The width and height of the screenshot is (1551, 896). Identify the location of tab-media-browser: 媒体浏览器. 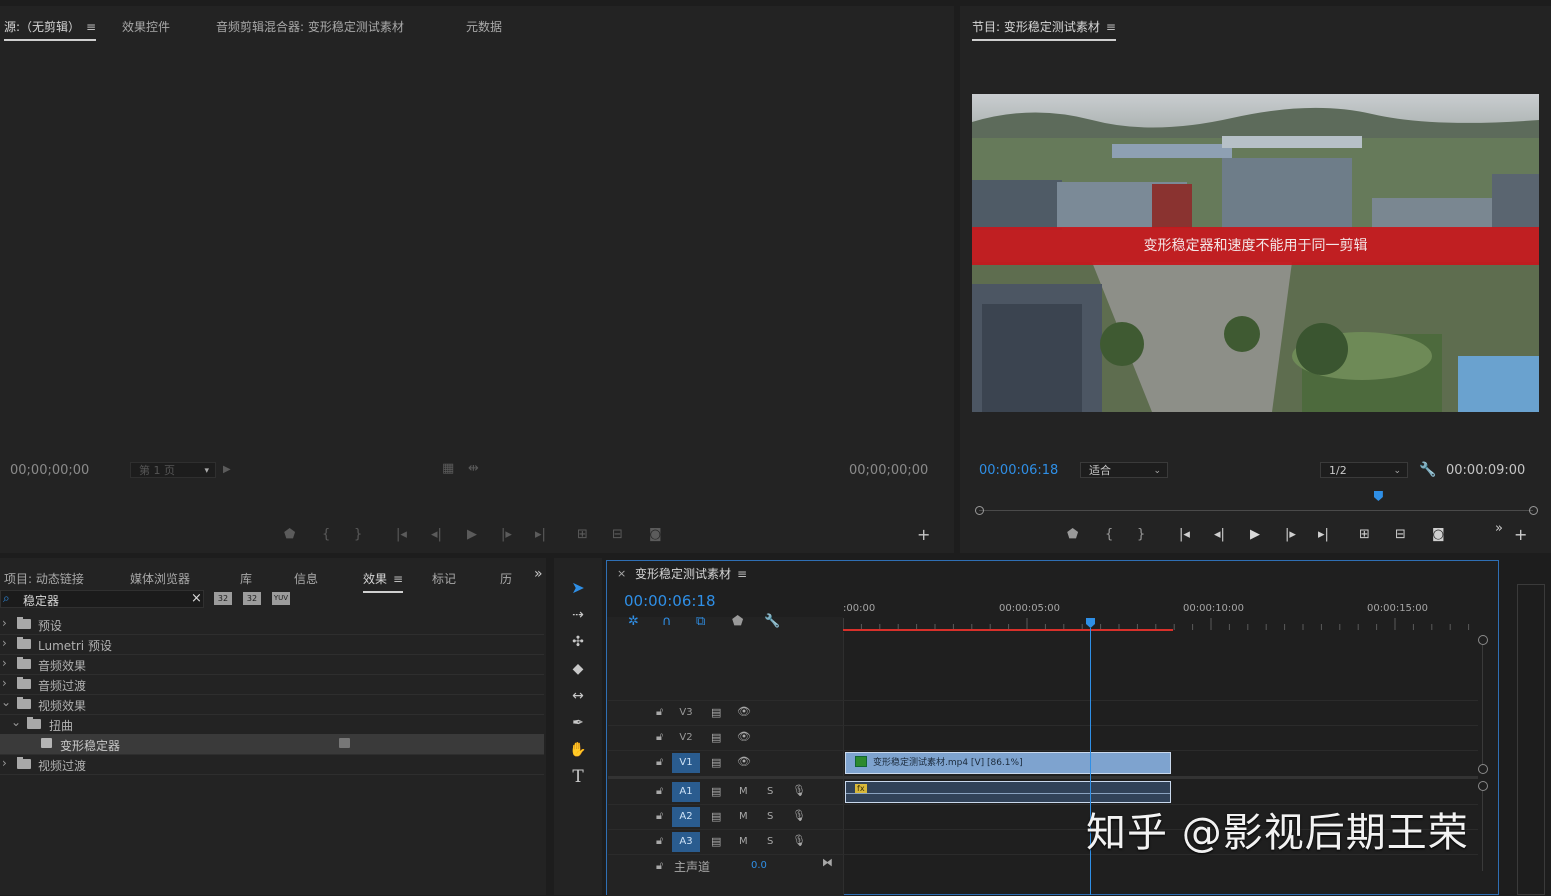
(160, 578).